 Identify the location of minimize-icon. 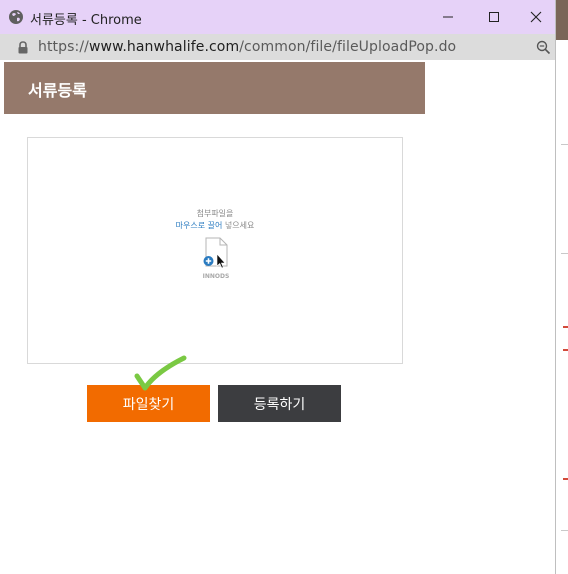
(448, 17).